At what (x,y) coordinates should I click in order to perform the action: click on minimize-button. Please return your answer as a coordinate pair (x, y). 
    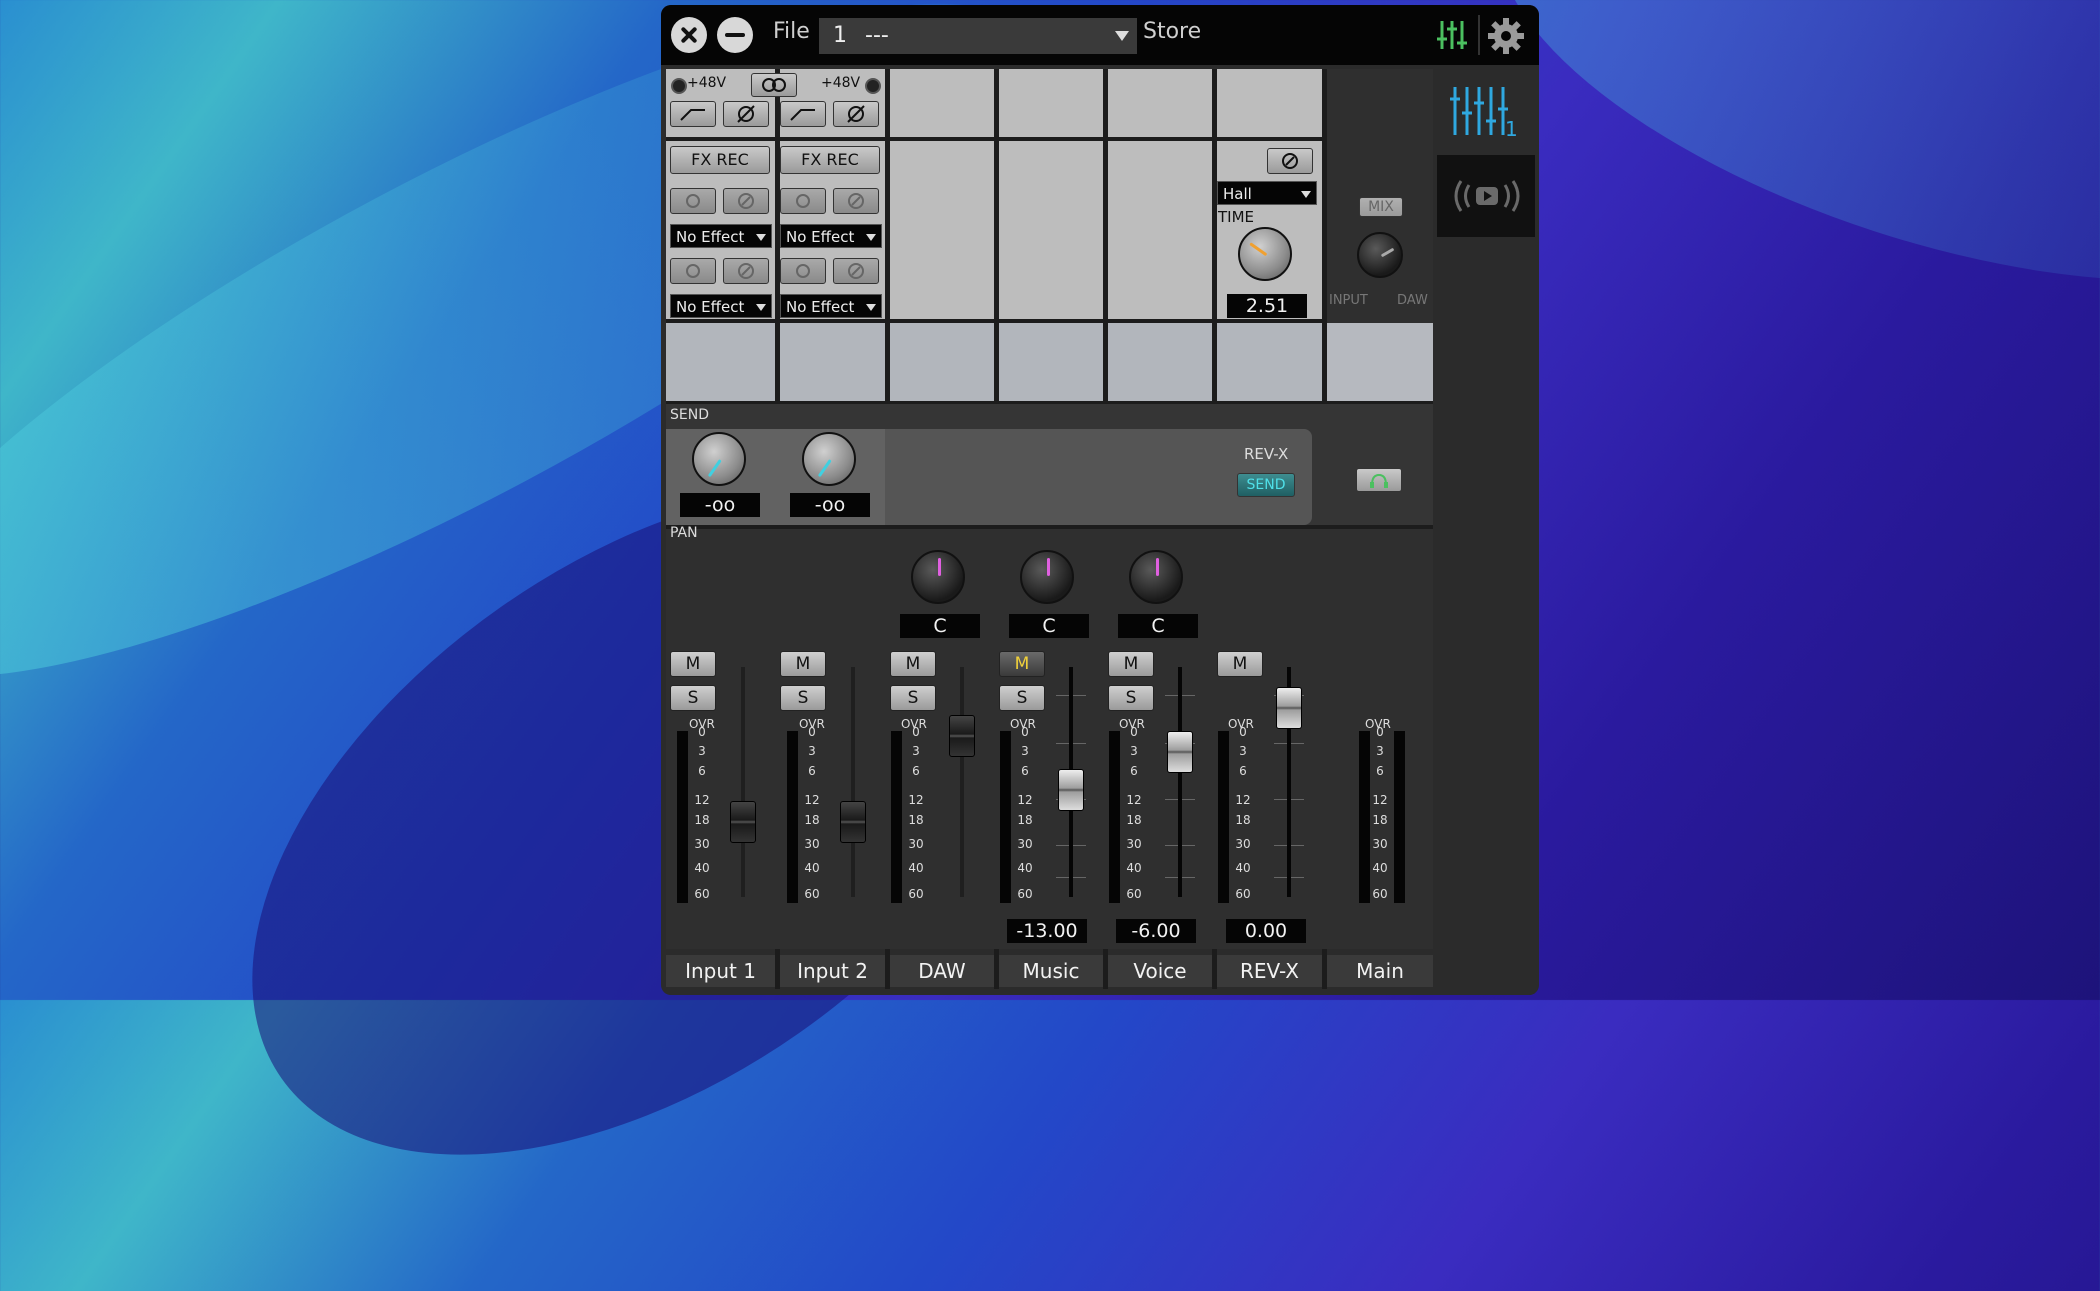
    Looking at the image, I should click on (735, 35).